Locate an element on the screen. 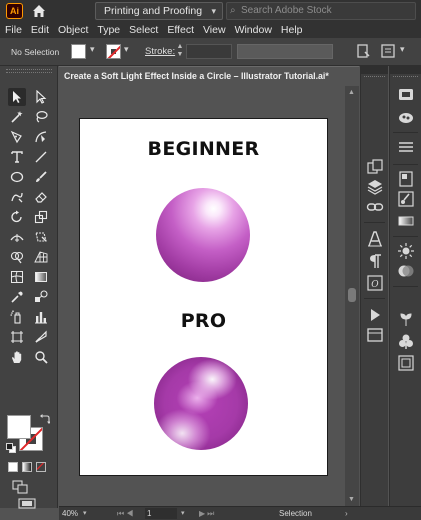 This screenshot has width=421, height=520. swatches-panel-icon is located at coordinates (406, 179).